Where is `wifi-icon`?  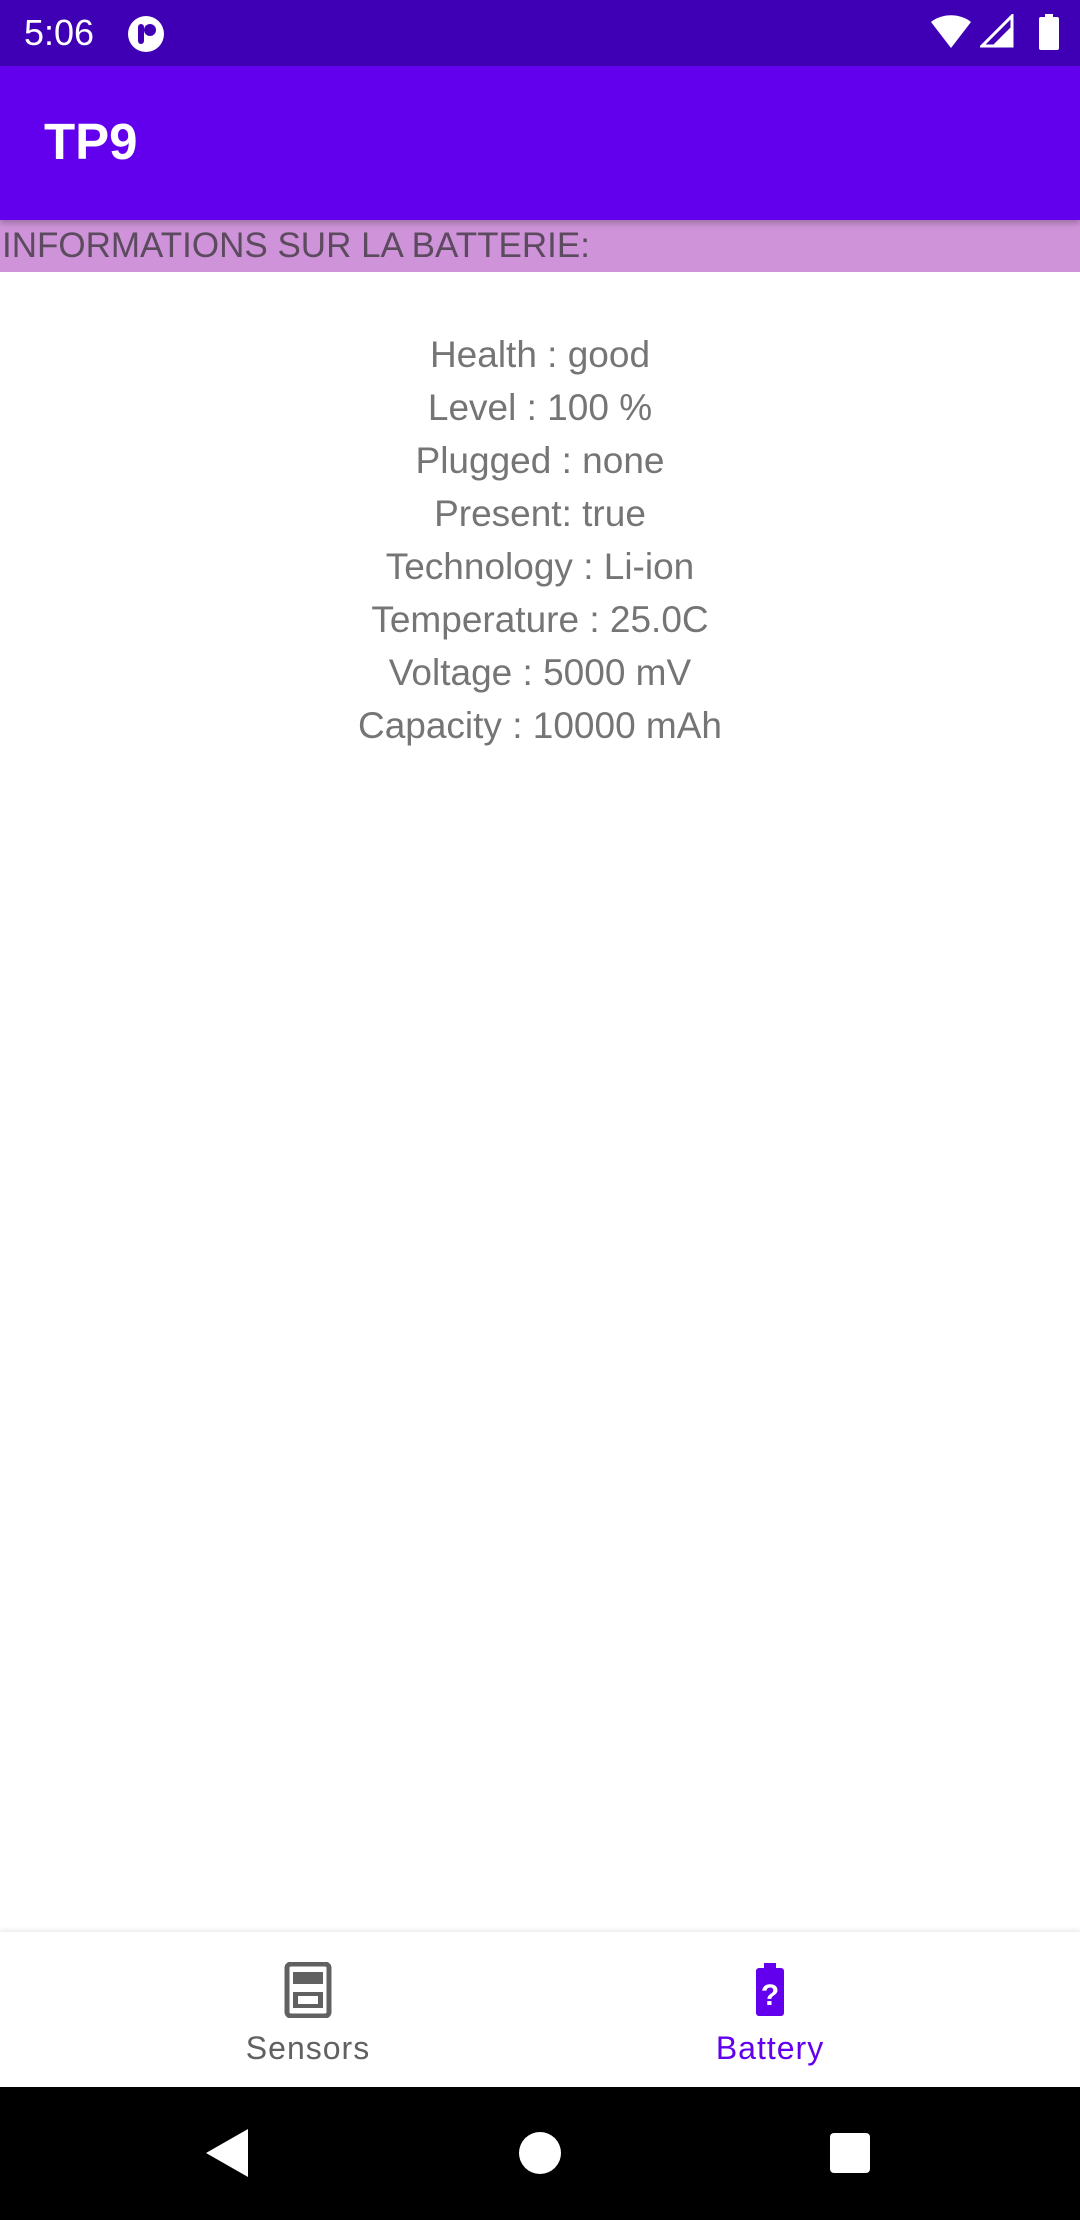 wifi-icon is located at coordinates (951, 31).